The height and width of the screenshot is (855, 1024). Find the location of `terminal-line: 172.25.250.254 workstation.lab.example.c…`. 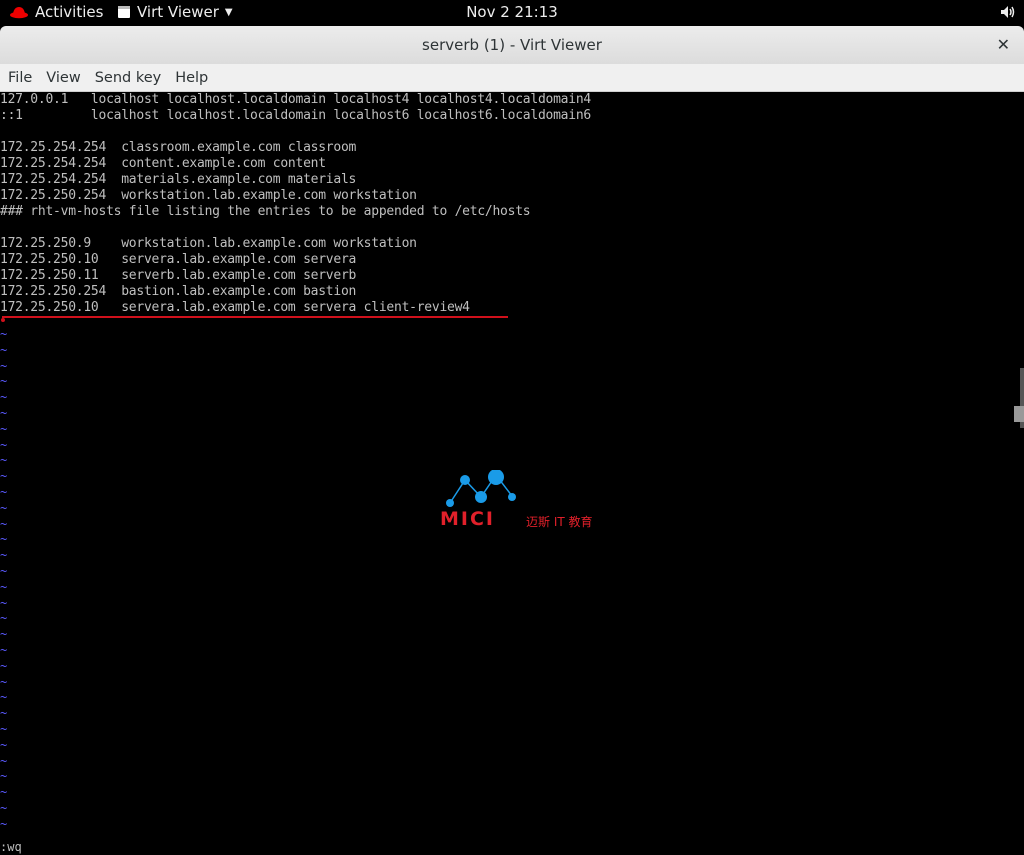

terminal-line: 172.25.250.254 workstation.lab.example.c… is located at coordinates (208, 195).